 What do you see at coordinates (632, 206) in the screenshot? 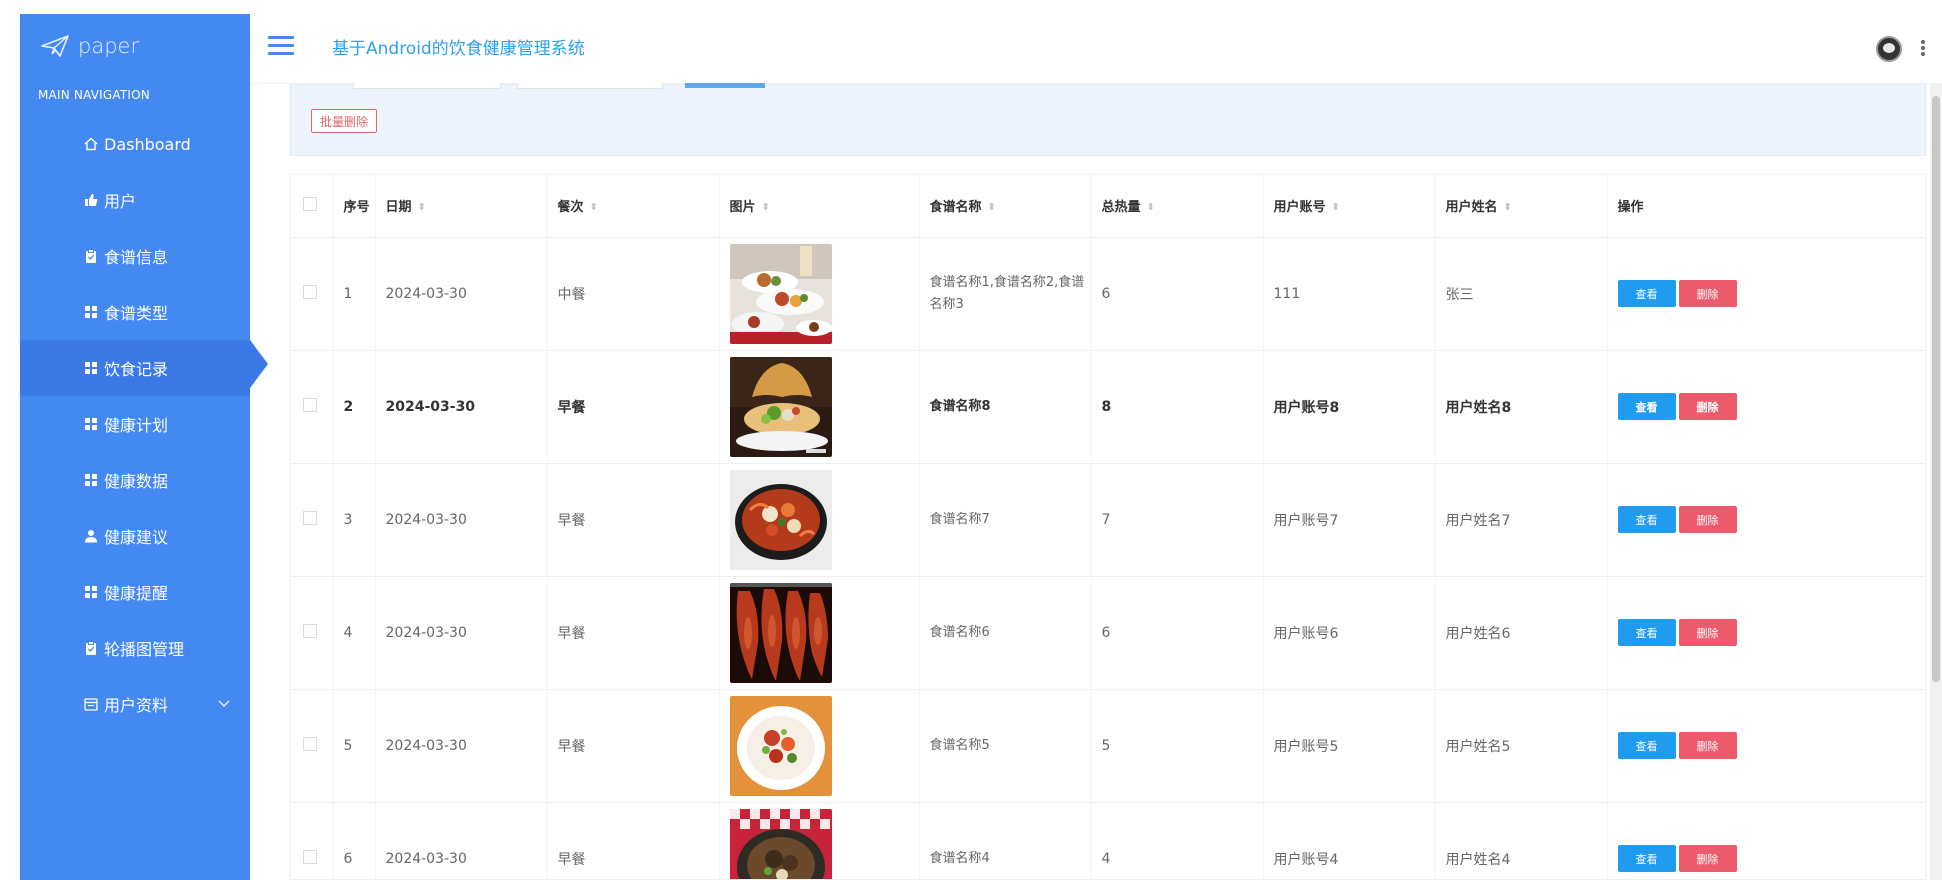
I see `col-meal: 餐次 ⬍` at bounding box center [632, 206].